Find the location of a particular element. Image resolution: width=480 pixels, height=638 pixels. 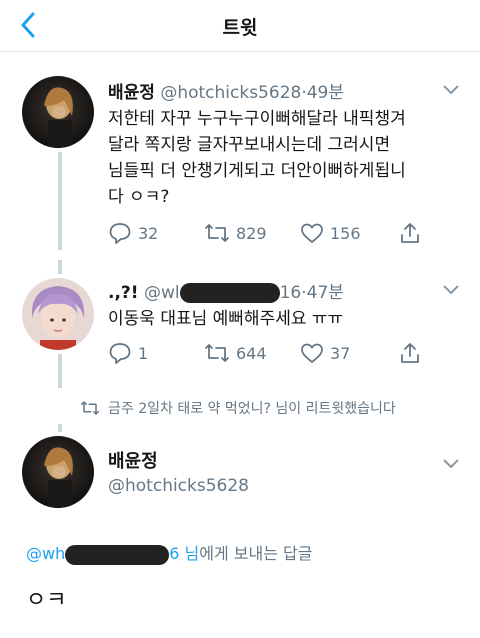

reply-button: 1 is located at coordinates (128, 353).